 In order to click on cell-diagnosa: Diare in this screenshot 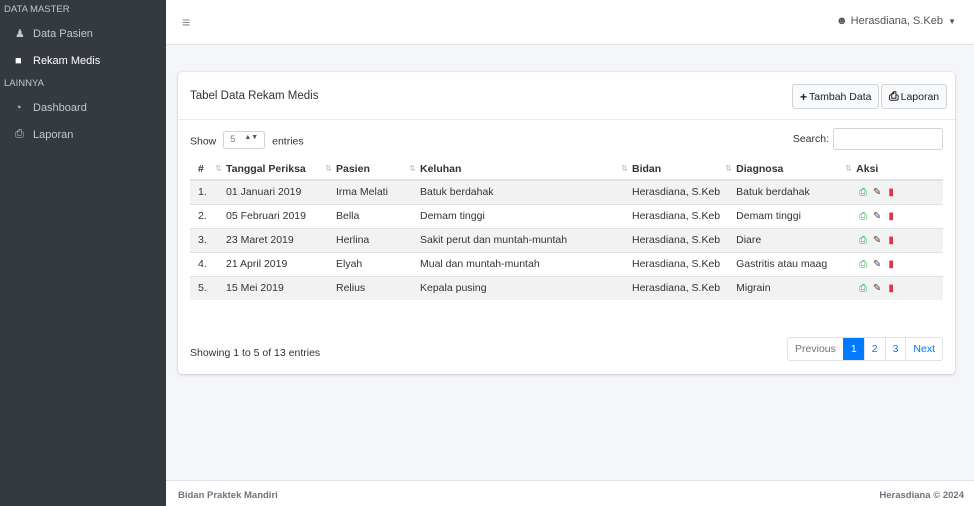, I will do `click(788, 239)`.